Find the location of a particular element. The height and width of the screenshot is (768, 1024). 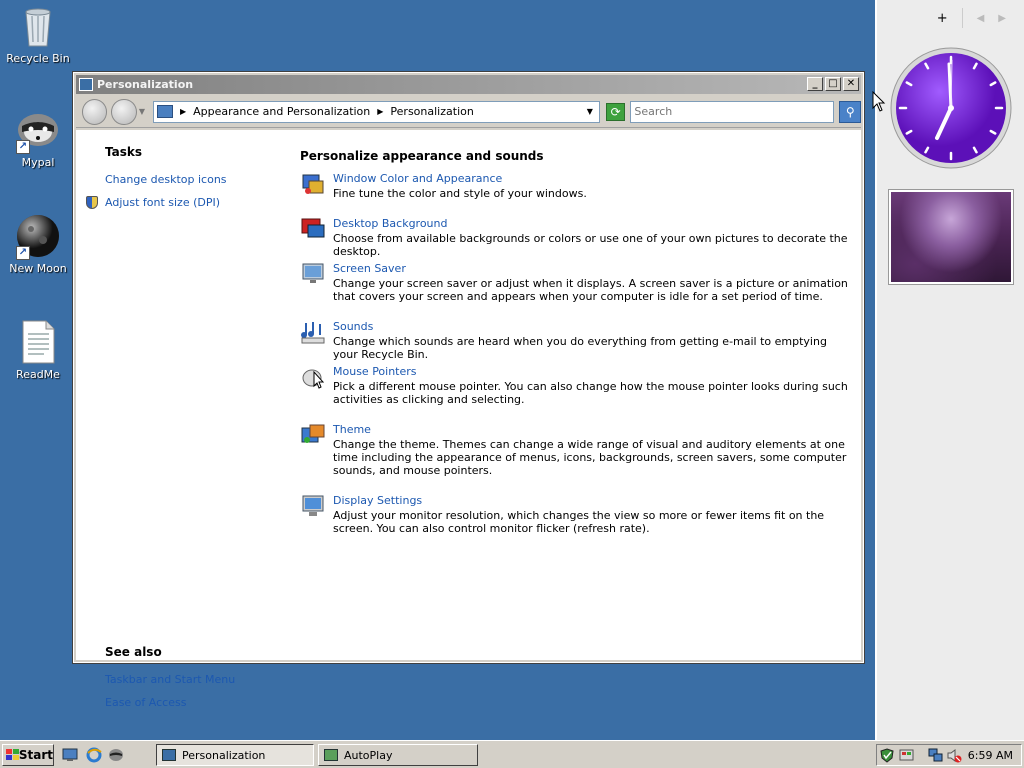

recent-pages-dropdown: ▼ is located at coordinates (142, 111).